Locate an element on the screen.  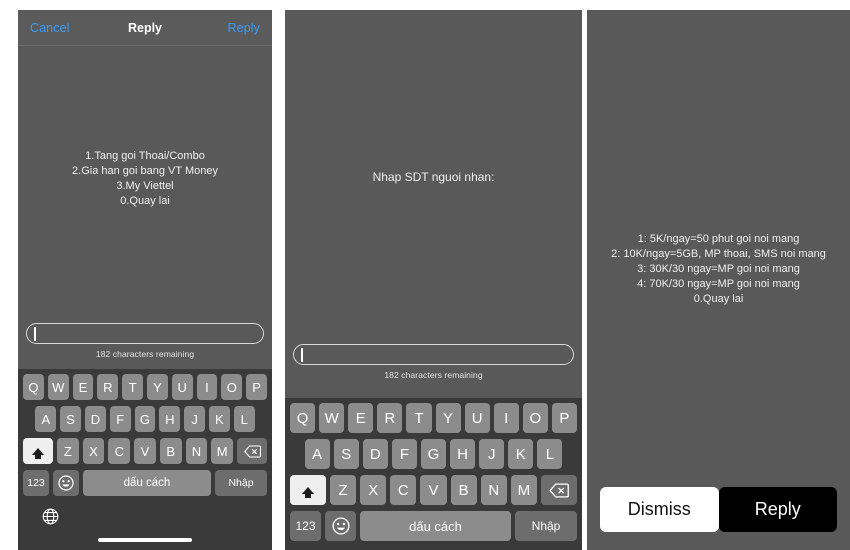
keyboard-row-1: Q W E R T Y U I O P is located at coordinates (145, 387).